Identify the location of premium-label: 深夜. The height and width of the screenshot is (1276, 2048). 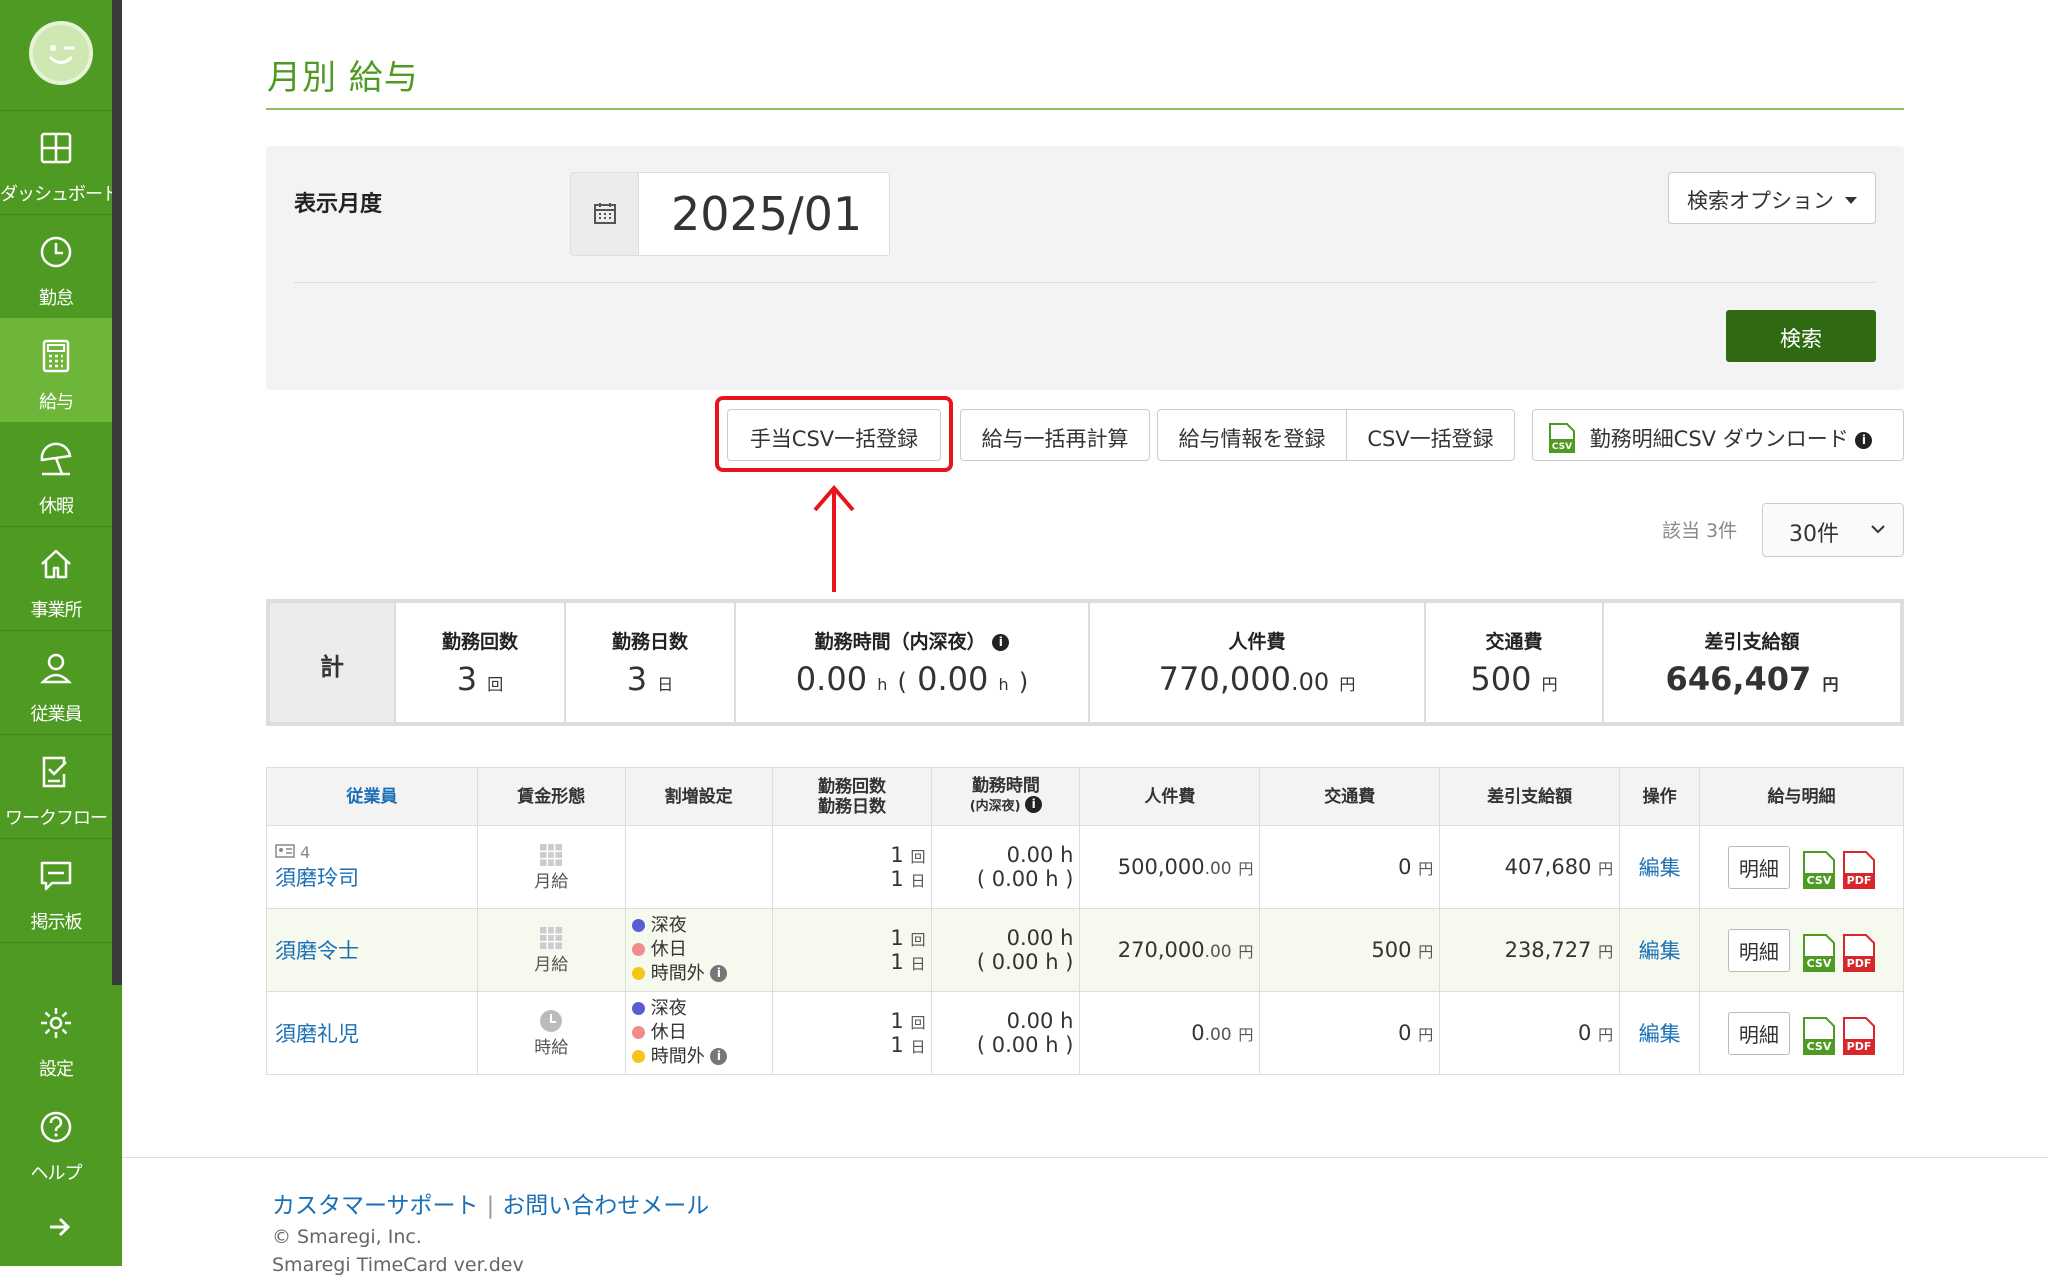
(668, 925).